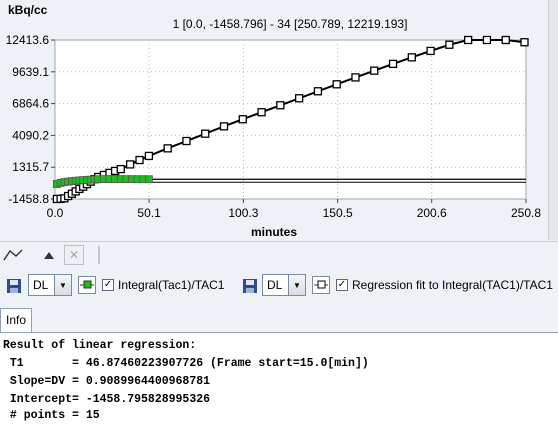  Describe the element at coordinates (30, 104) in the screenshot. I see `y-tick-label: 6864.6` at that location.